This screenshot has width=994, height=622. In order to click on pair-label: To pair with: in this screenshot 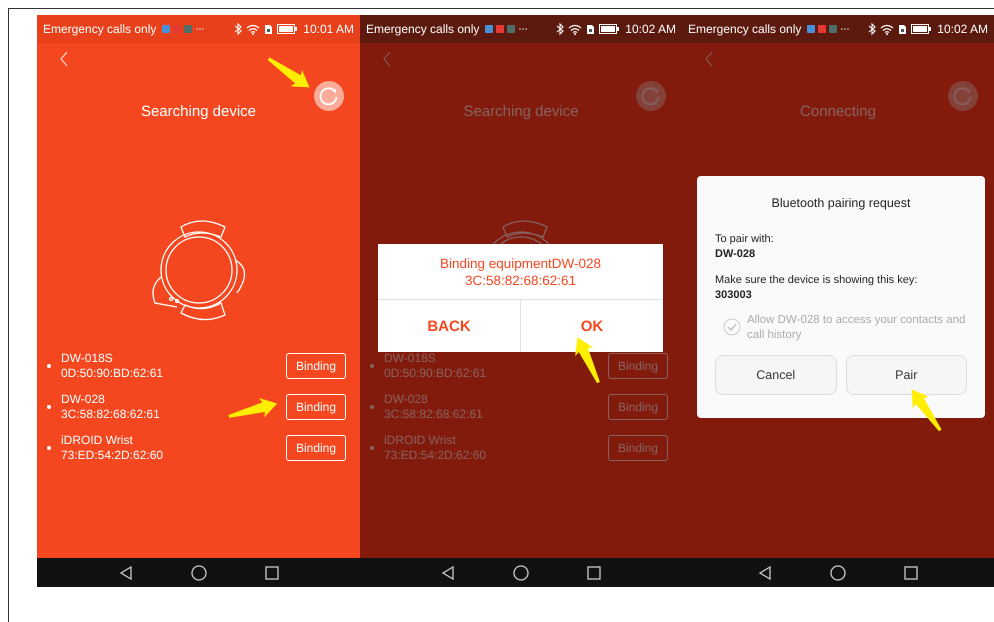, I will do `click(745, 239)`.